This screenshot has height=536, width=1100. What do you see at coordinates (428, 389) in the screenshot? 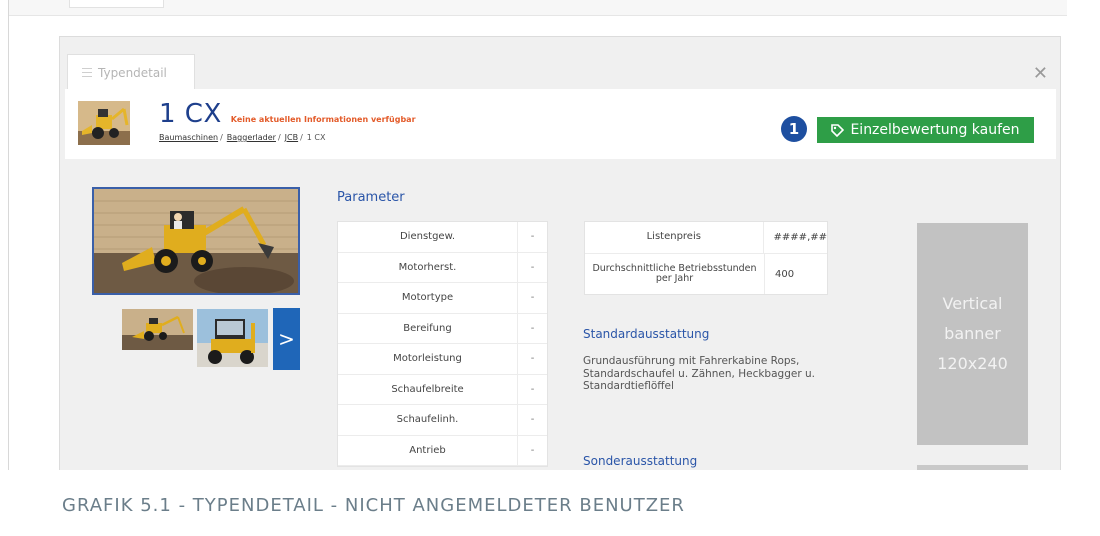
I see `param-name: Schaufelbreite` at bounding box center [428, 389].